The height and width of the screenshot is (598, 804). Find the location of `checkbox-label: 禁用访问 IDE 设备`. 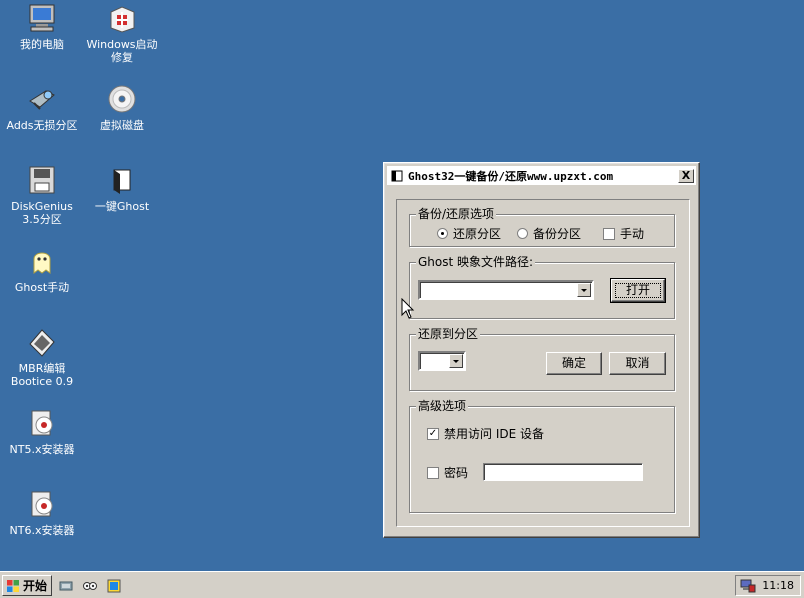

checkbox-label: 禁用访问 IDE 设备 is located at coordinates (494, 434).